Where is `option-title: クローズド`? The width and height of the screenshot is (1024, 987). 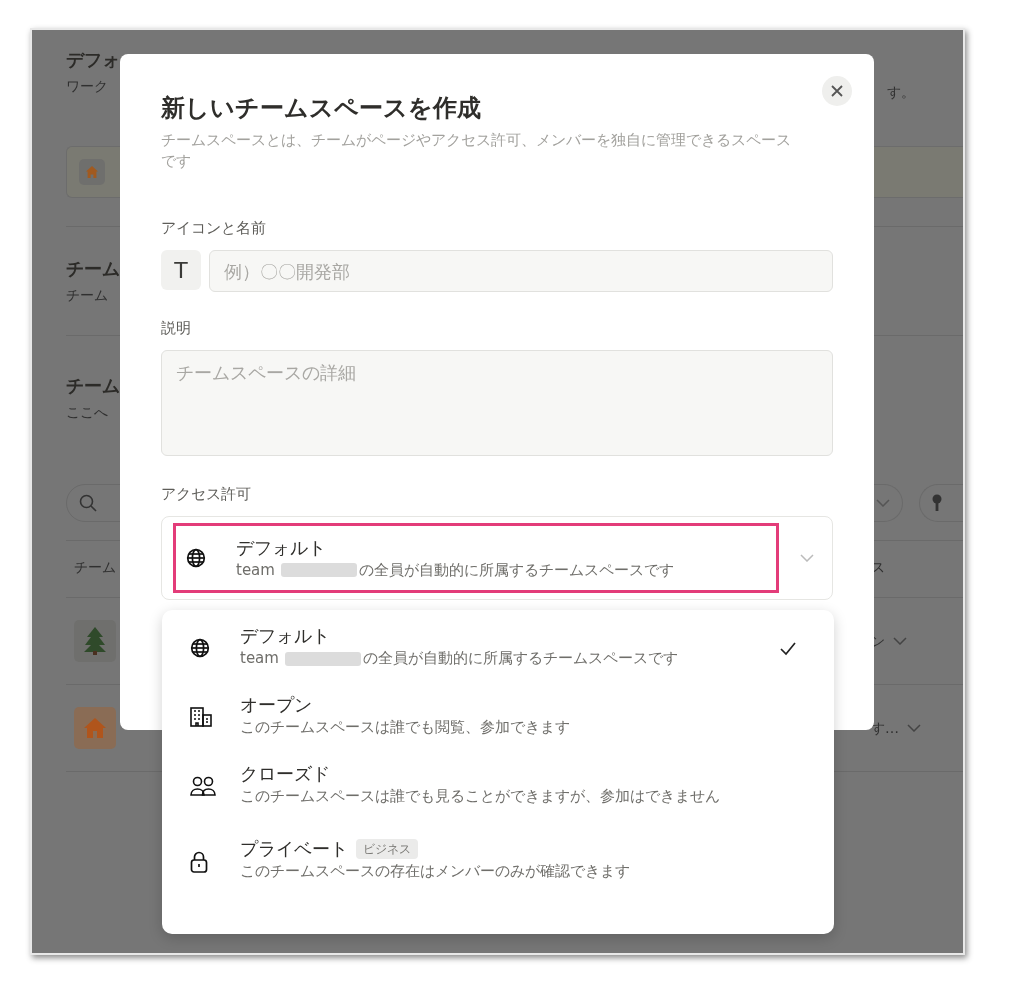
option-title: クローズド is located at coordinates (285, 774).